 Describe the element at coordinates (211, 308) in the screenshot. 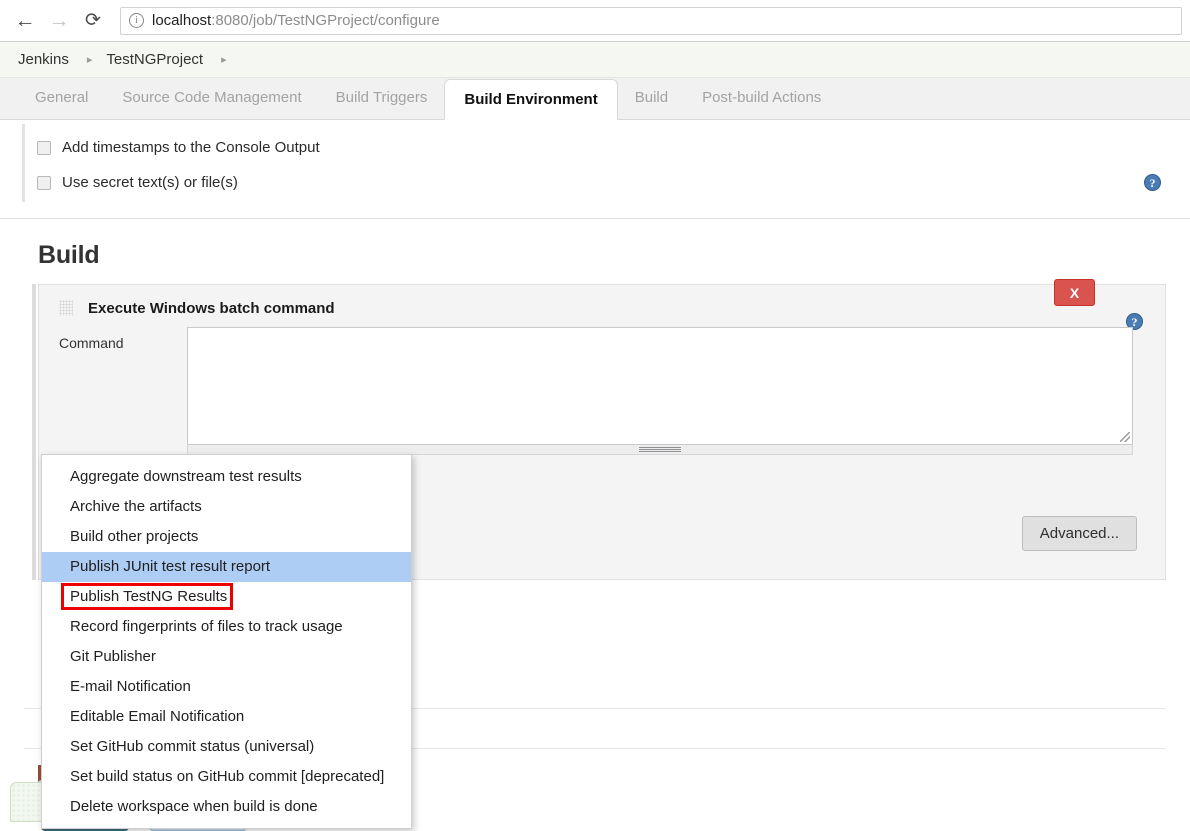

I see `builder-title: Execute Windows batch command` at that location.